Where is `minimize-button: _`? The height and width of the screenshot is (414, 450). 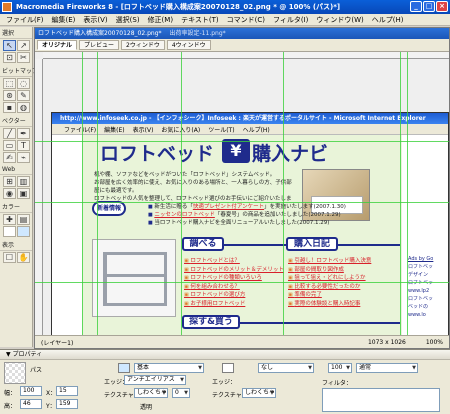 minimize-button: _ is located at coordinates (416, 6).